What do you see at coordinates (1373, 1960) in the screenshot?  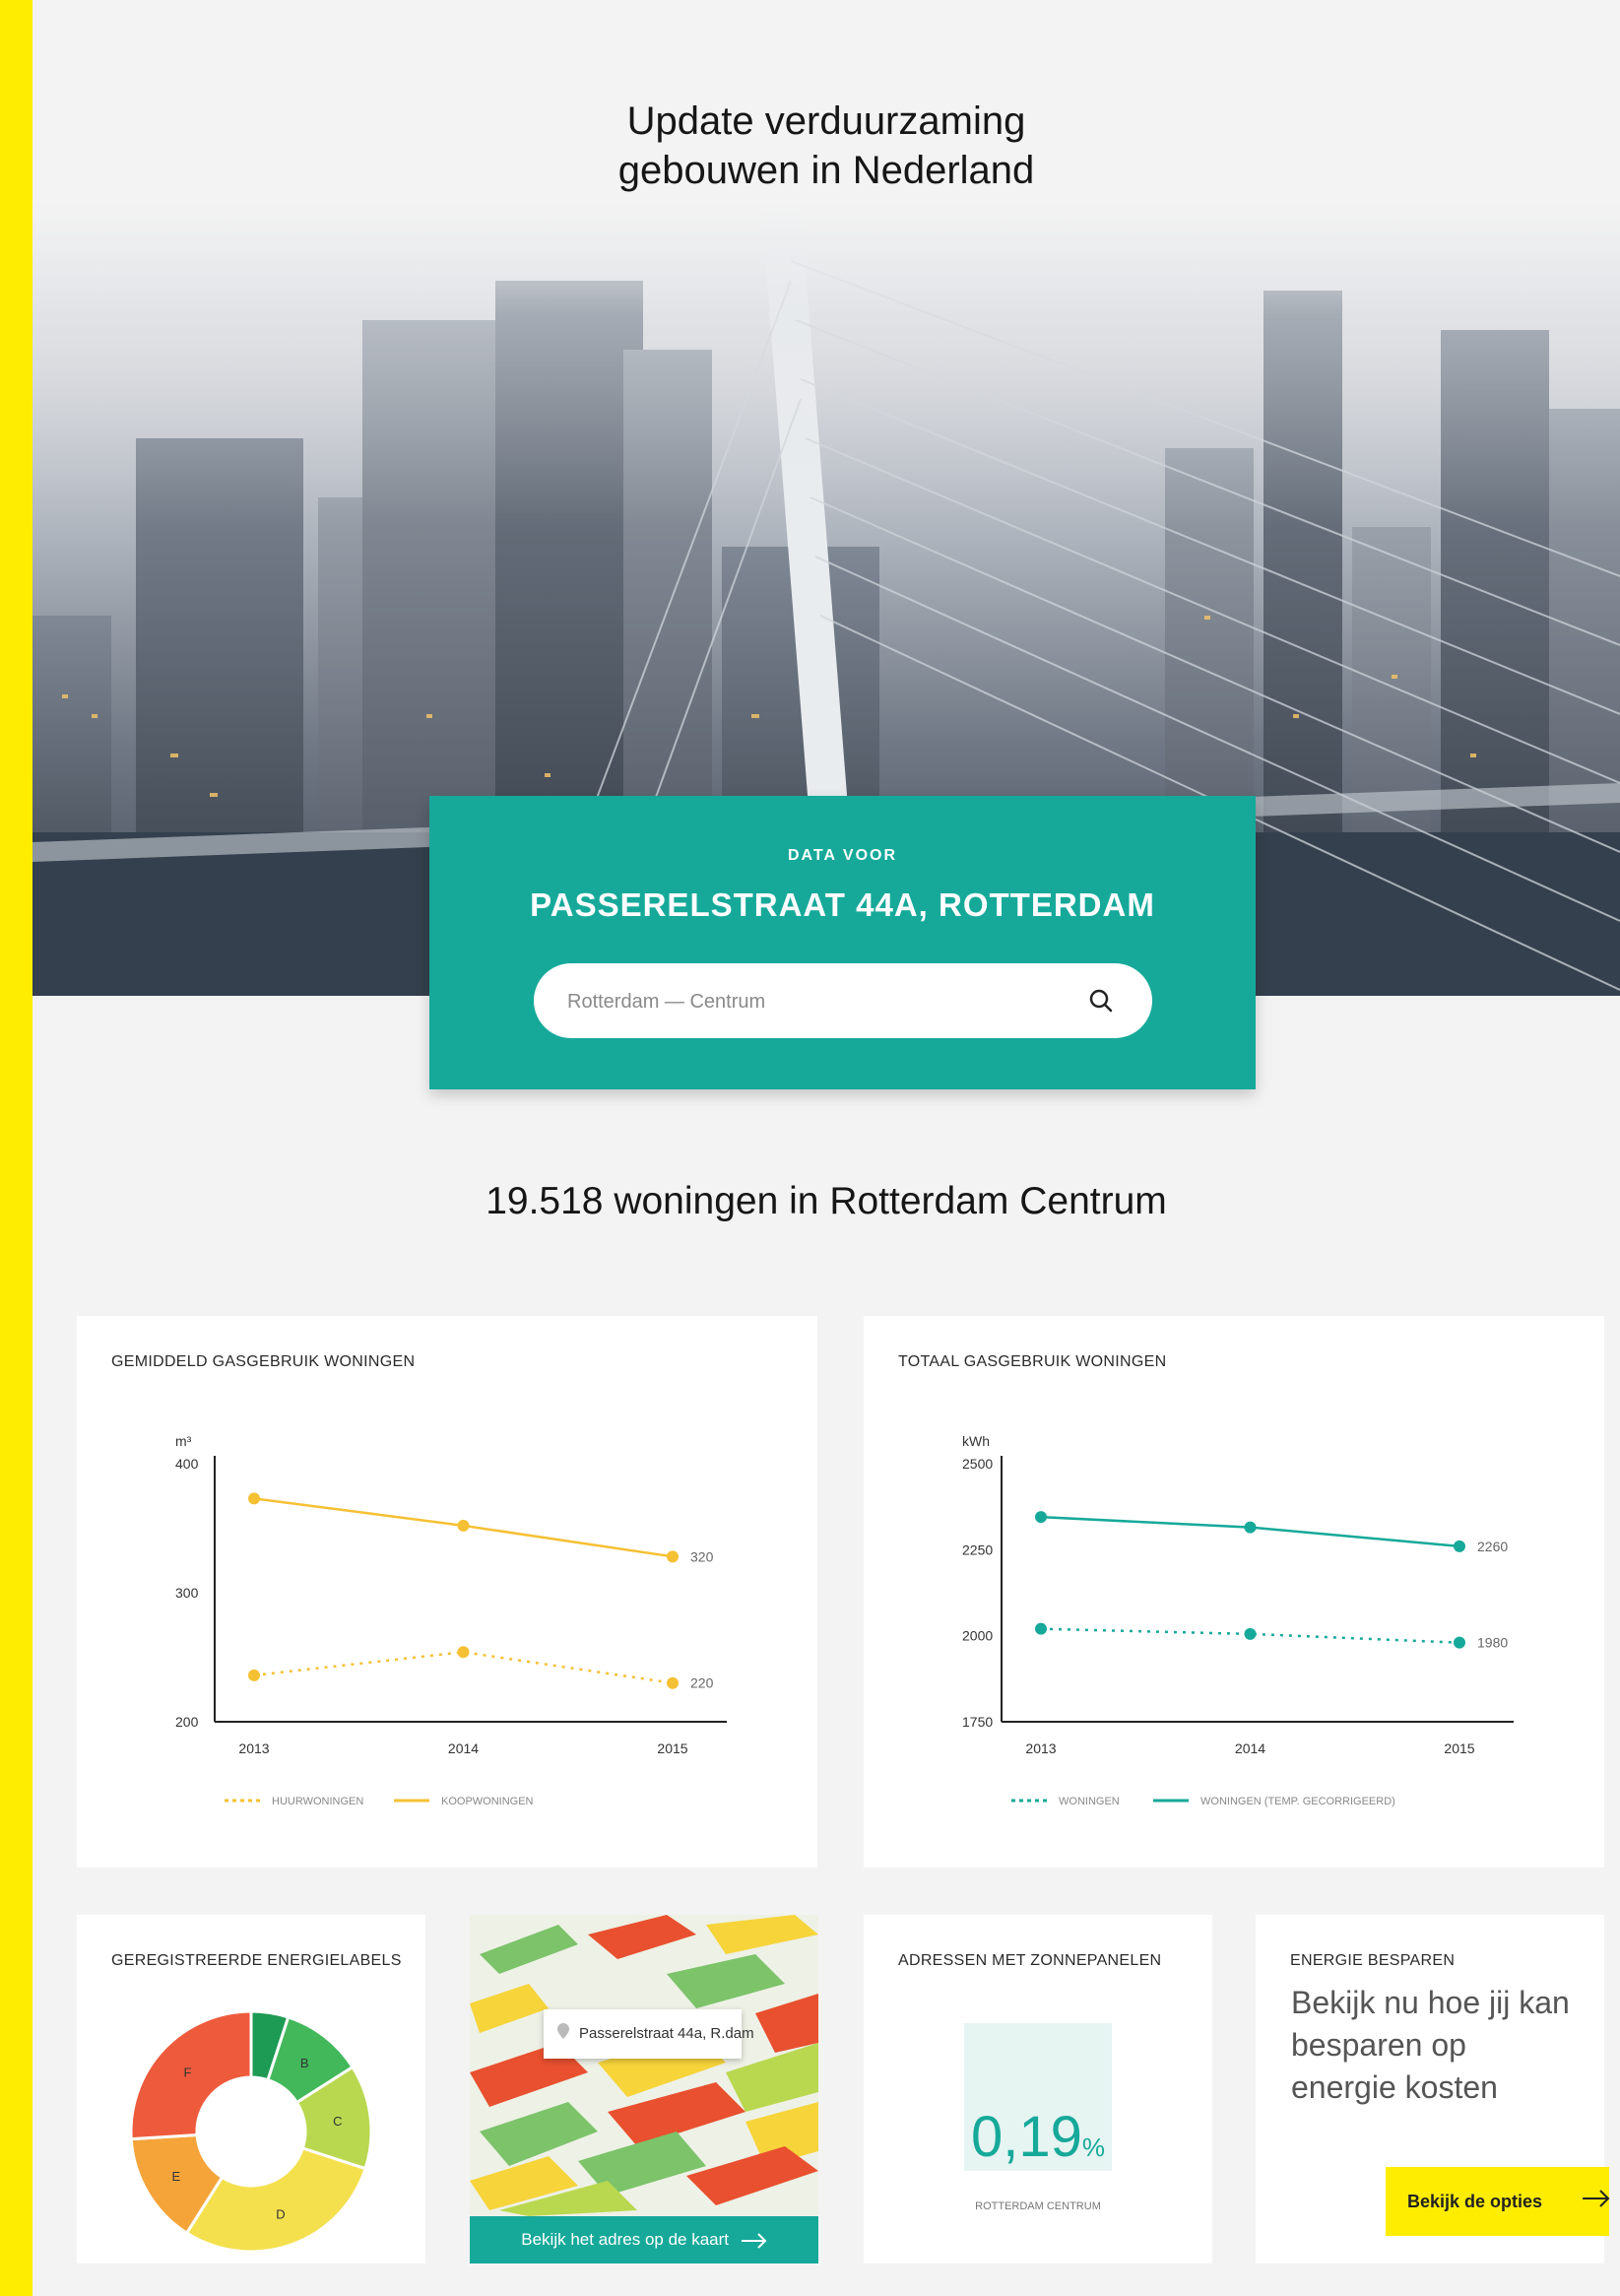 I see `energy-saving-title: ENERGIE BESPAREN` at bounding box center [1373, 1960].